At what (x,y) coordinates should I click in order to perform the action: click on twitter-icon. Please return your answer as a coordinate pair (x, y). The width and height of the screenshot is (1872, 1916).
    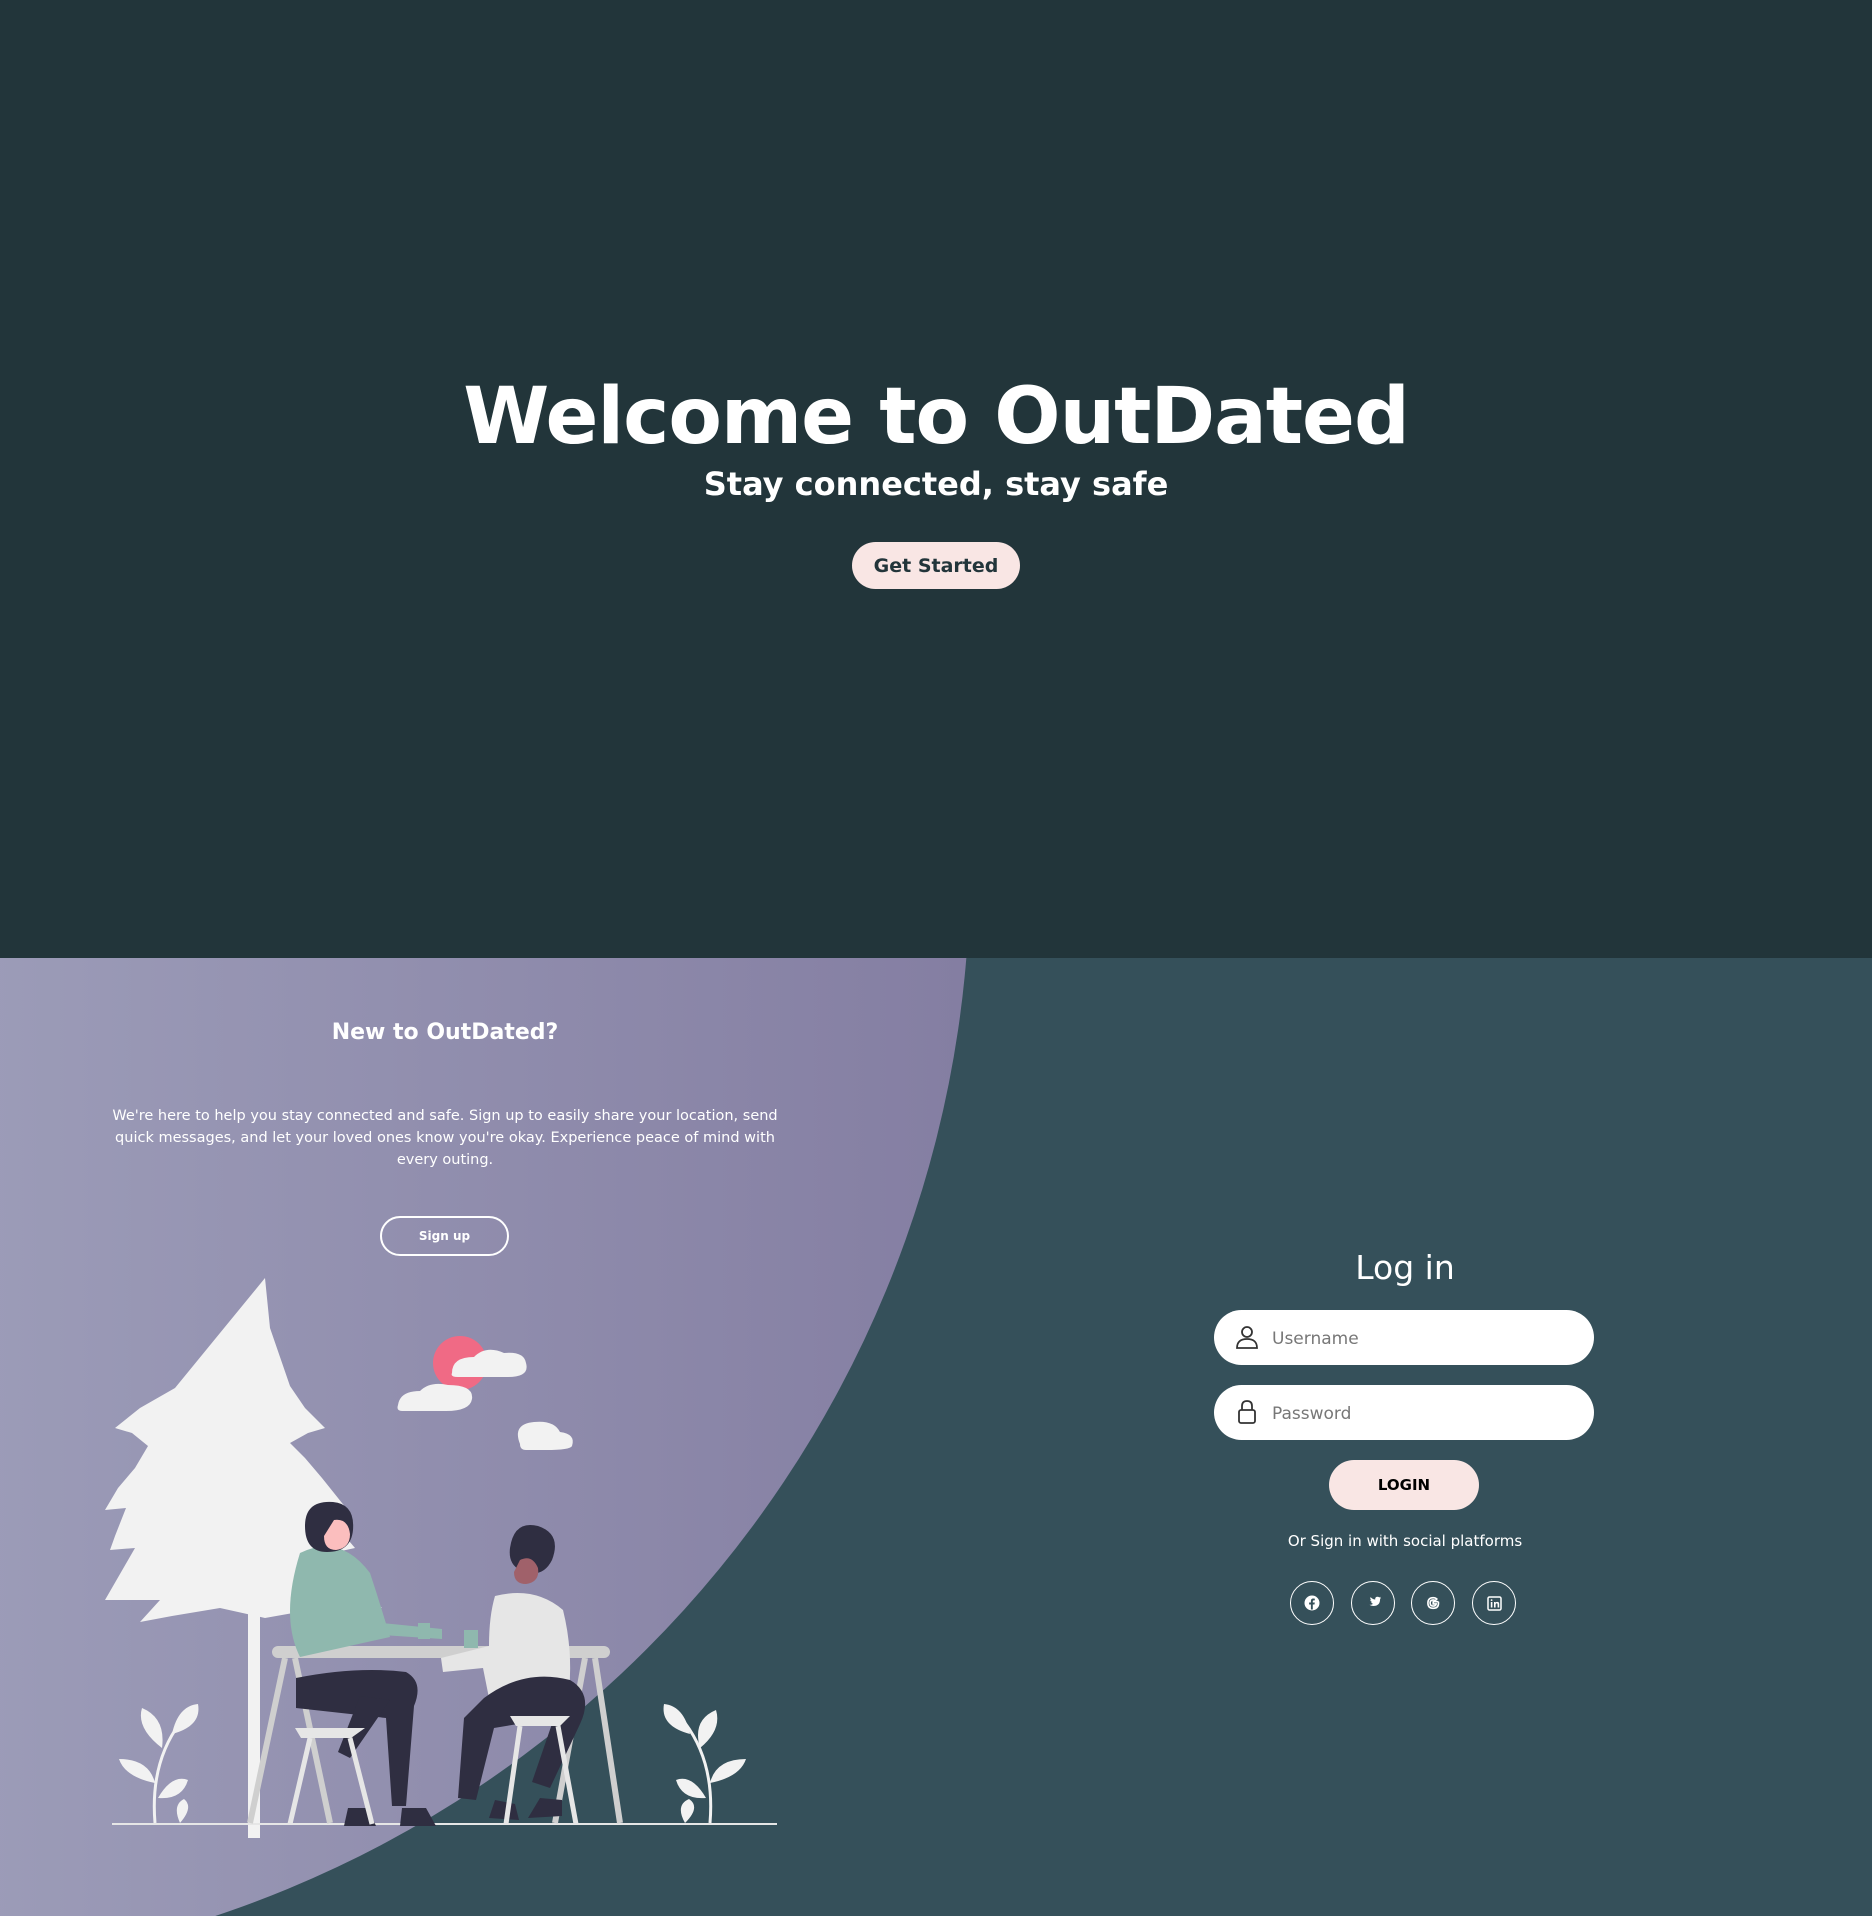
    Looking at the image, I should click on (1375, 1601).